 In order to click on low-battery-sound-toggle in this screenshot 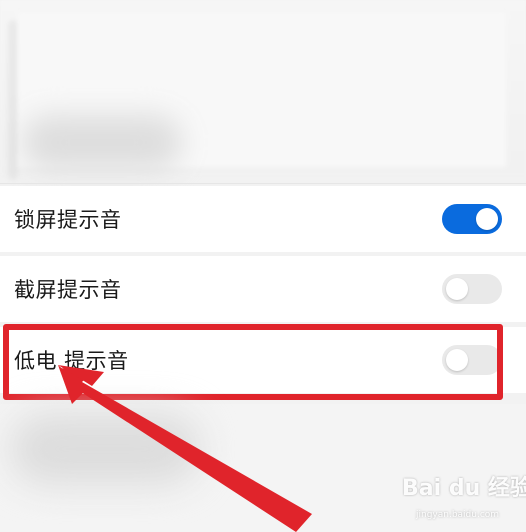, I will do `click(472, 360)`.